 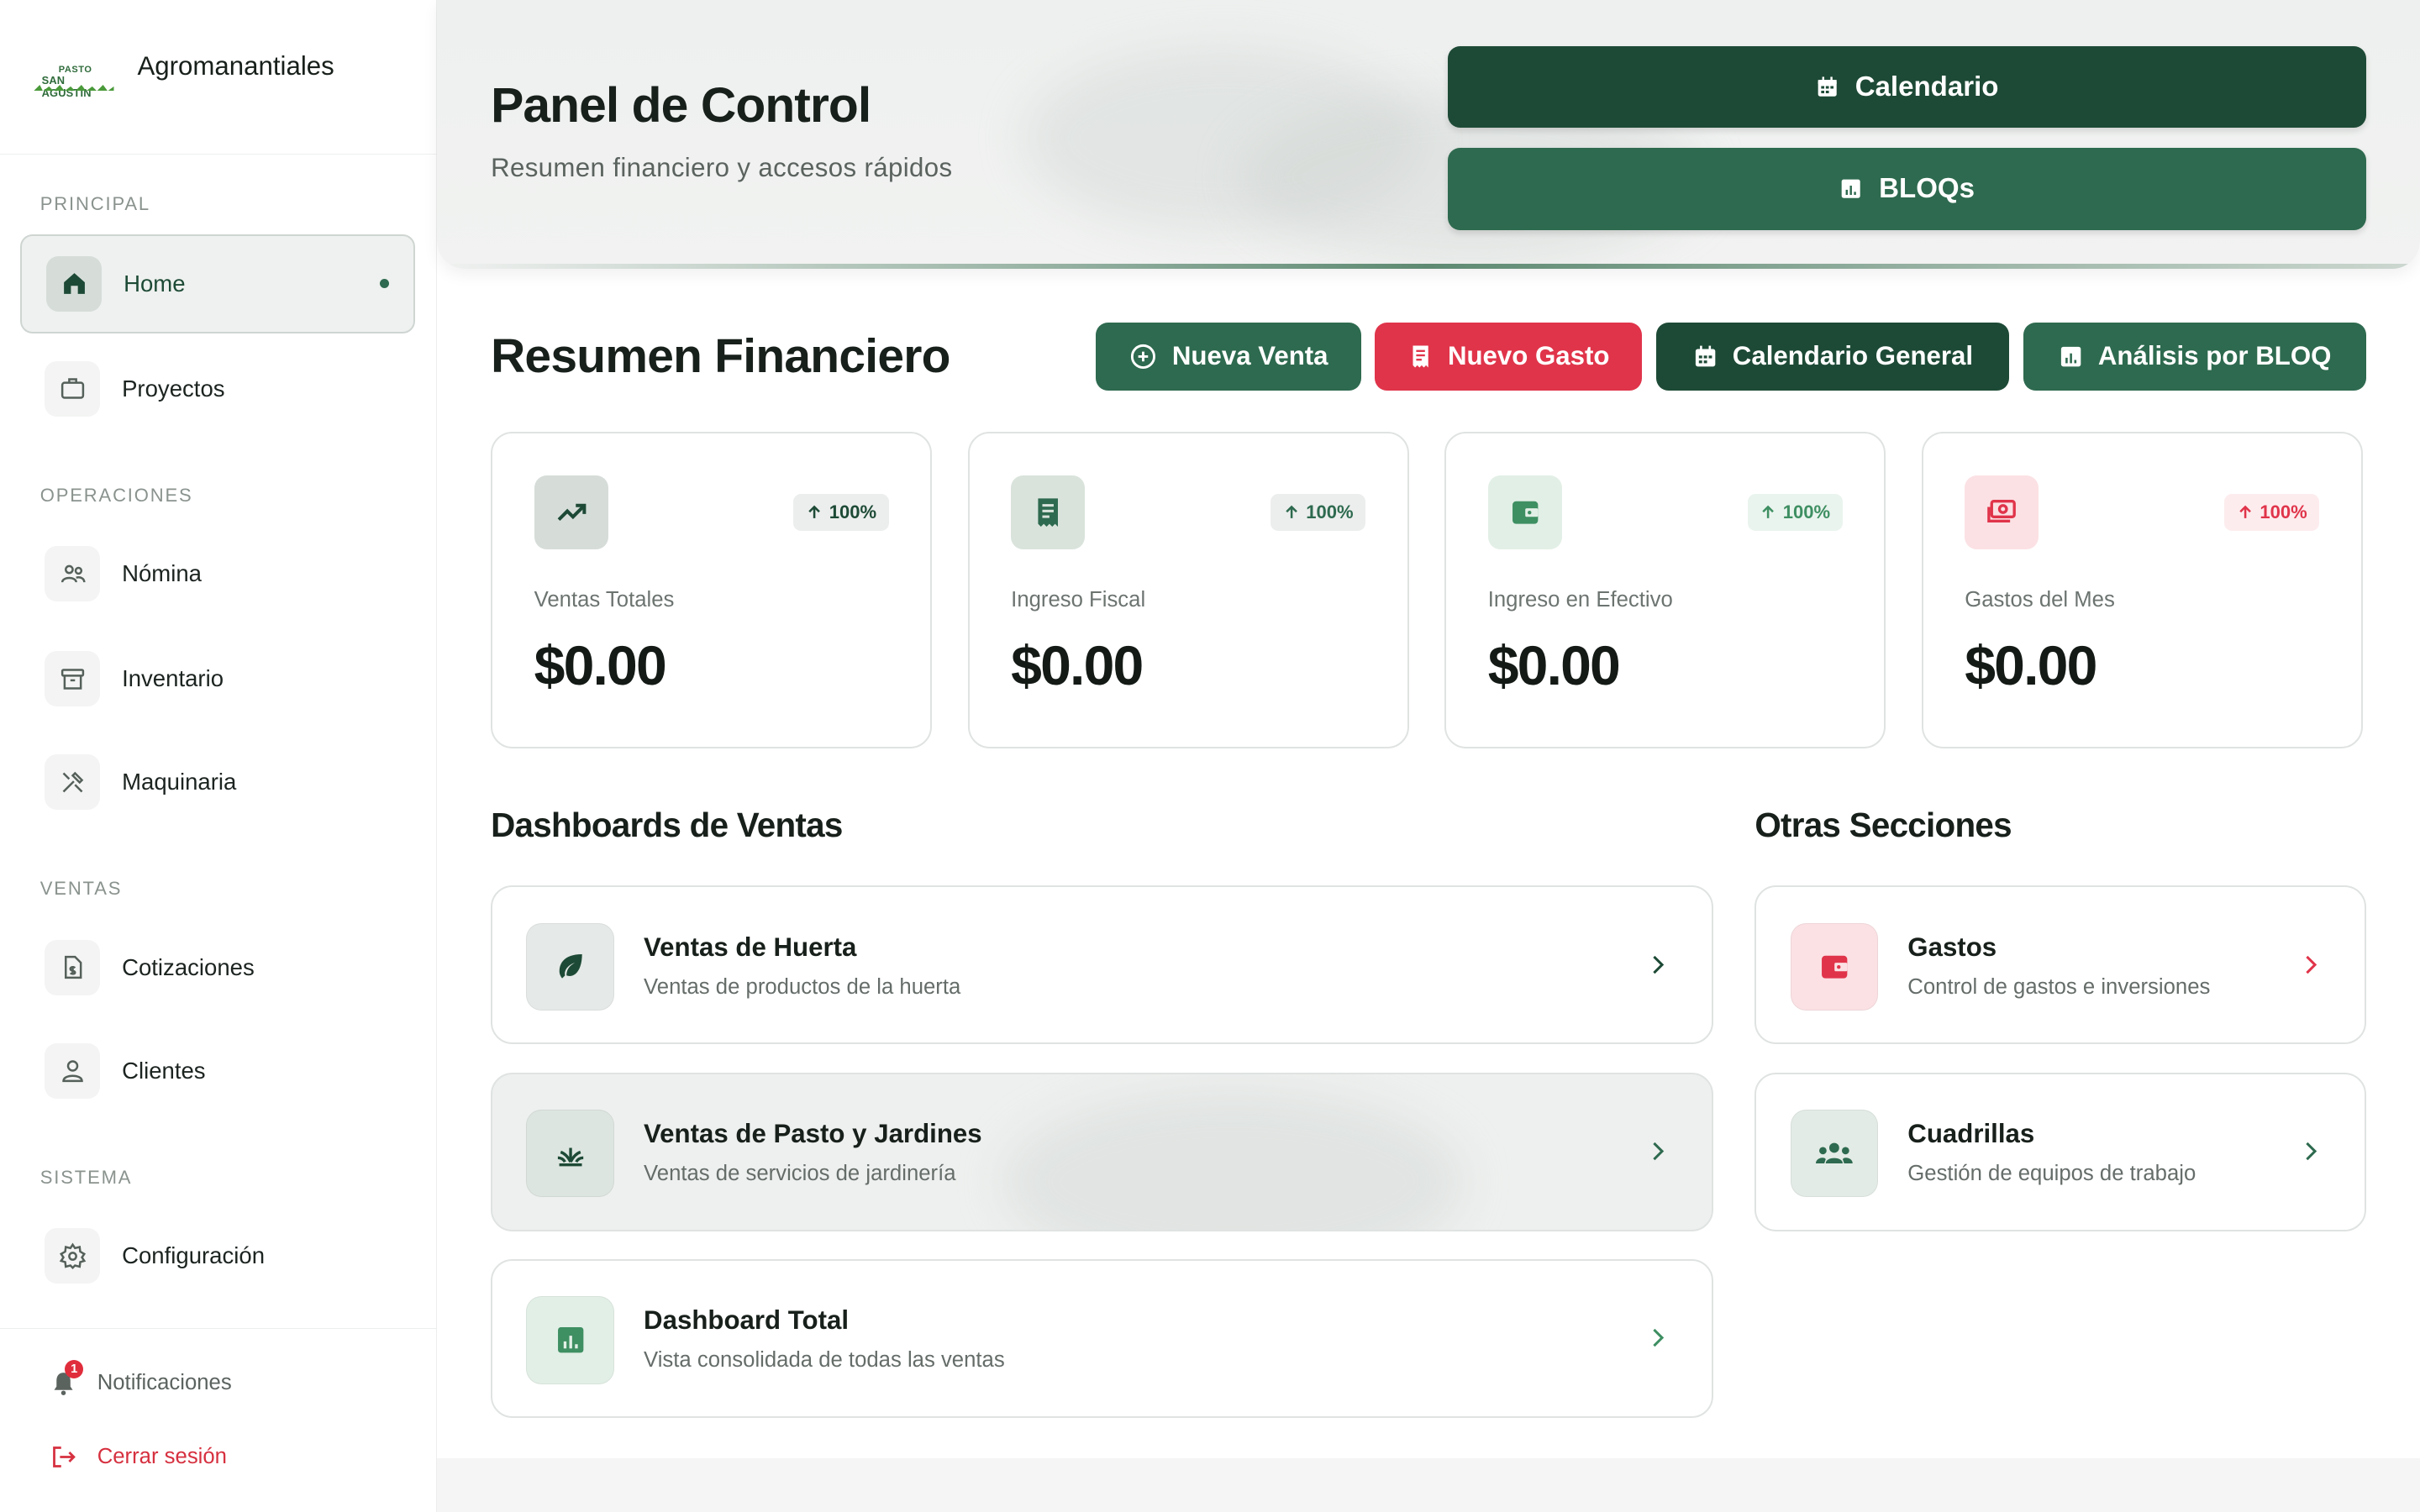 I want to click on card-description: Control de gastos e inversiones, so click(x=2059, y=986).